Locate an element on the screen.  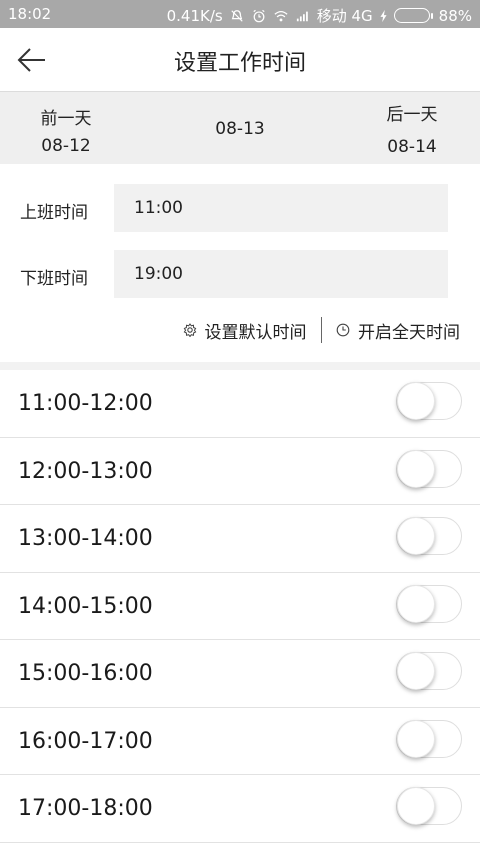
time-slot-row: 16:00-17:00 is located at coordinates (240, 741).